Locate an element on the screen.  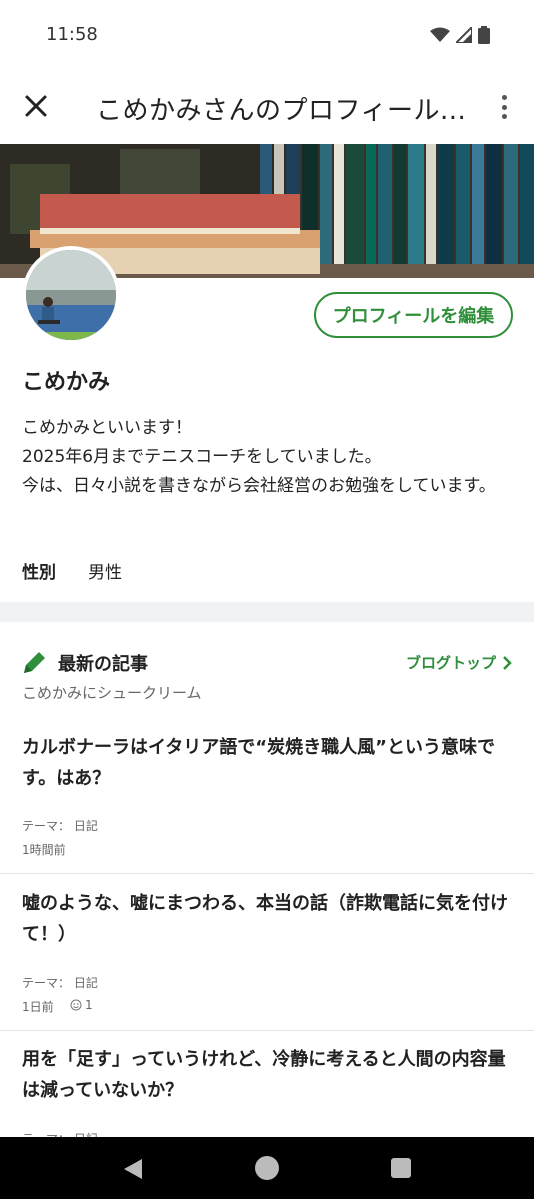
profile-name: こめかみ is located at coordinates (66, 382).